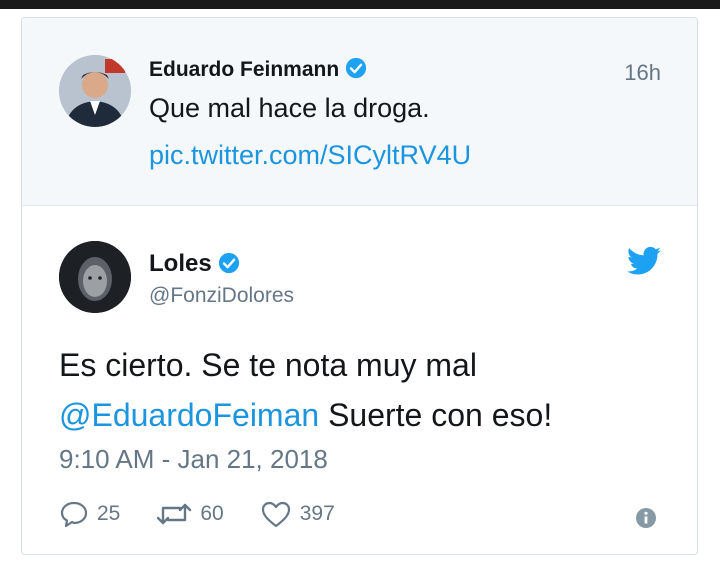 Image resolution: width=720 pixels, height=567 pixels. What do you see at coordinates (642, 73) in the screenshot?
I see `quoted-timestamp: 16h` at bounding box center [642, 73].